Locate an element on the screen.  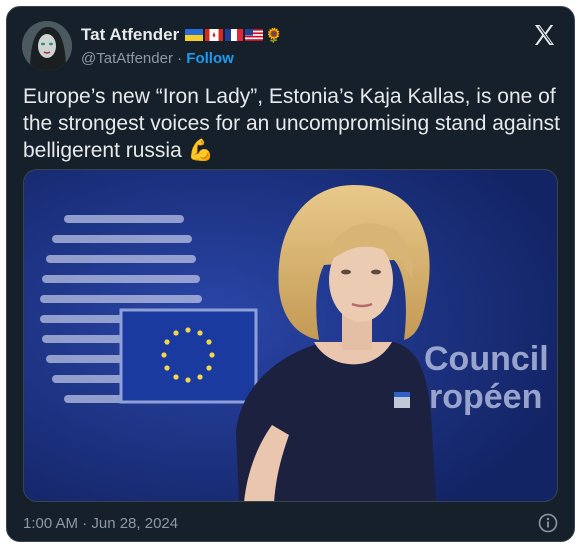
sunflower-icon: 🌻 is located at coordinates (274, 35).